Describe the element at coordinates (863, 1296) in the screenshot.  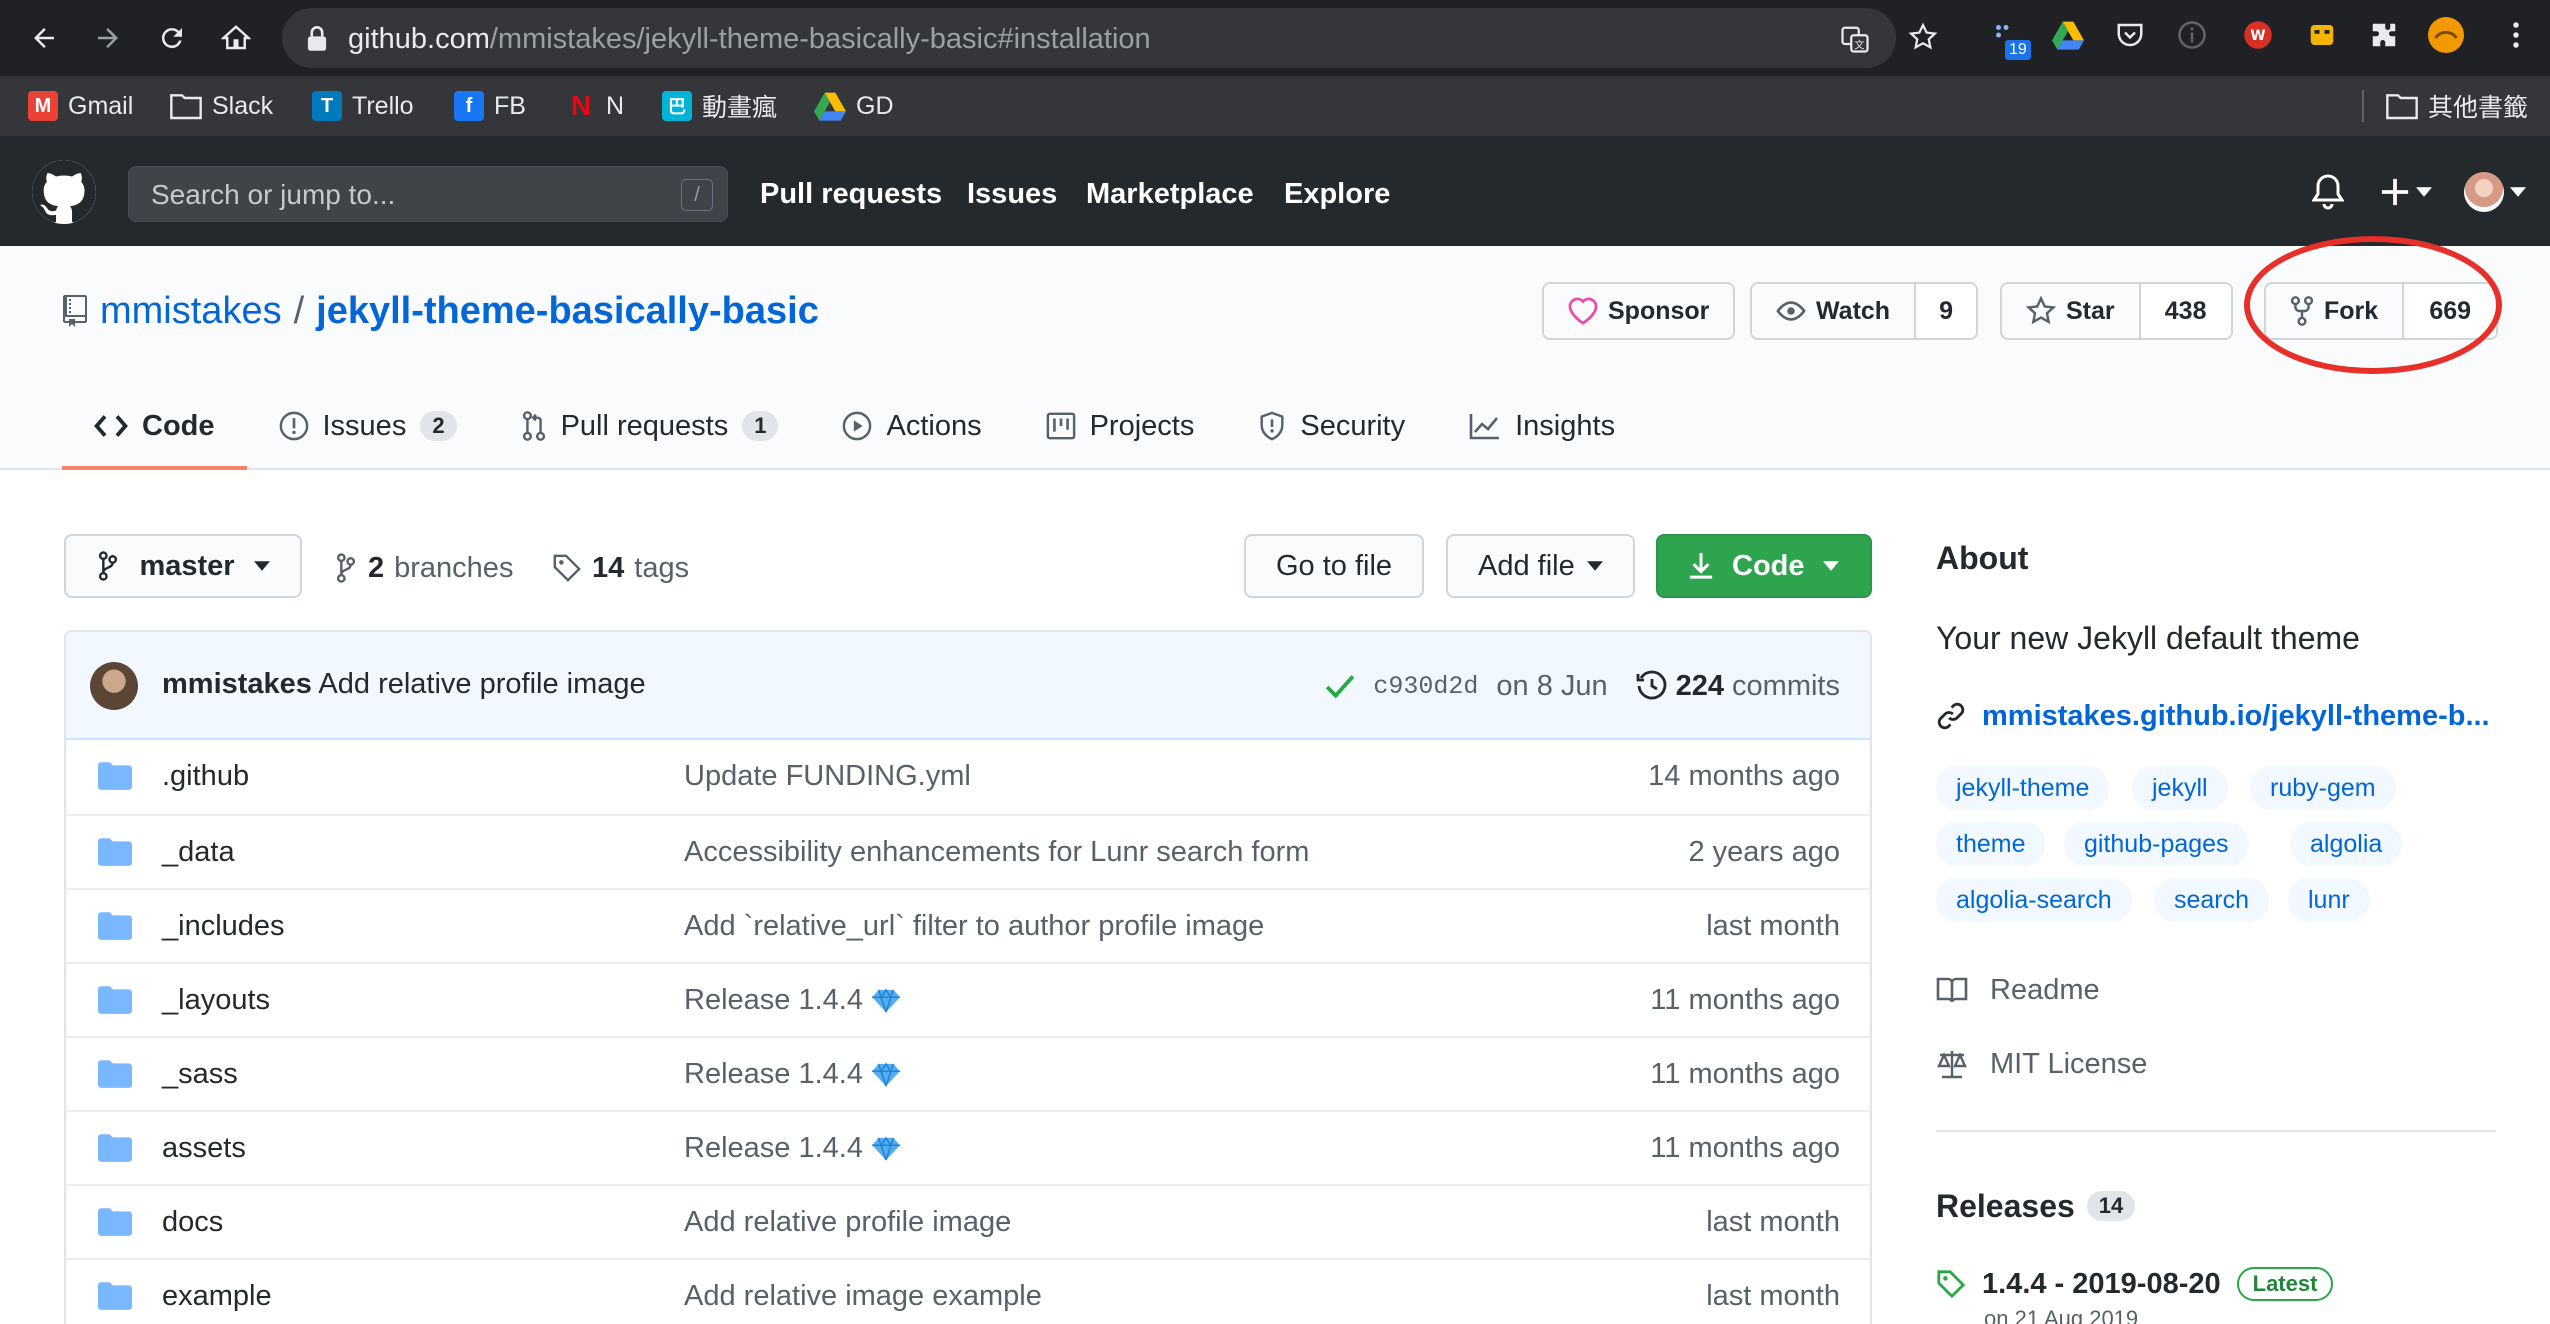
I see `file-commit-message-text: Add relative image example` at that location.